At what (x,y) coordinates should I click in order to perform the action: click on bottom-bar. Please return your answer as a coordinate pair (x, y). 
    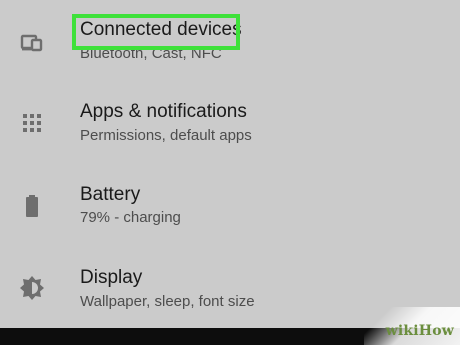
    Looking at the image, I should click on (230, 336).